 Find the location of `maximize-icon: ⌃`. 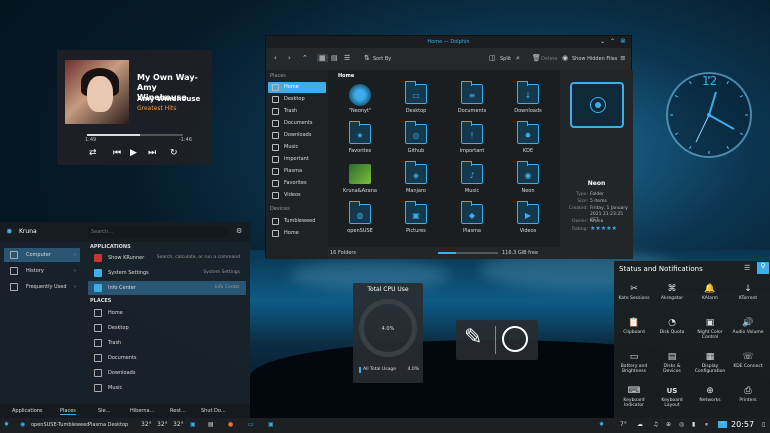

maximize-icon: ⌃ is located at coordinates (612, 41).